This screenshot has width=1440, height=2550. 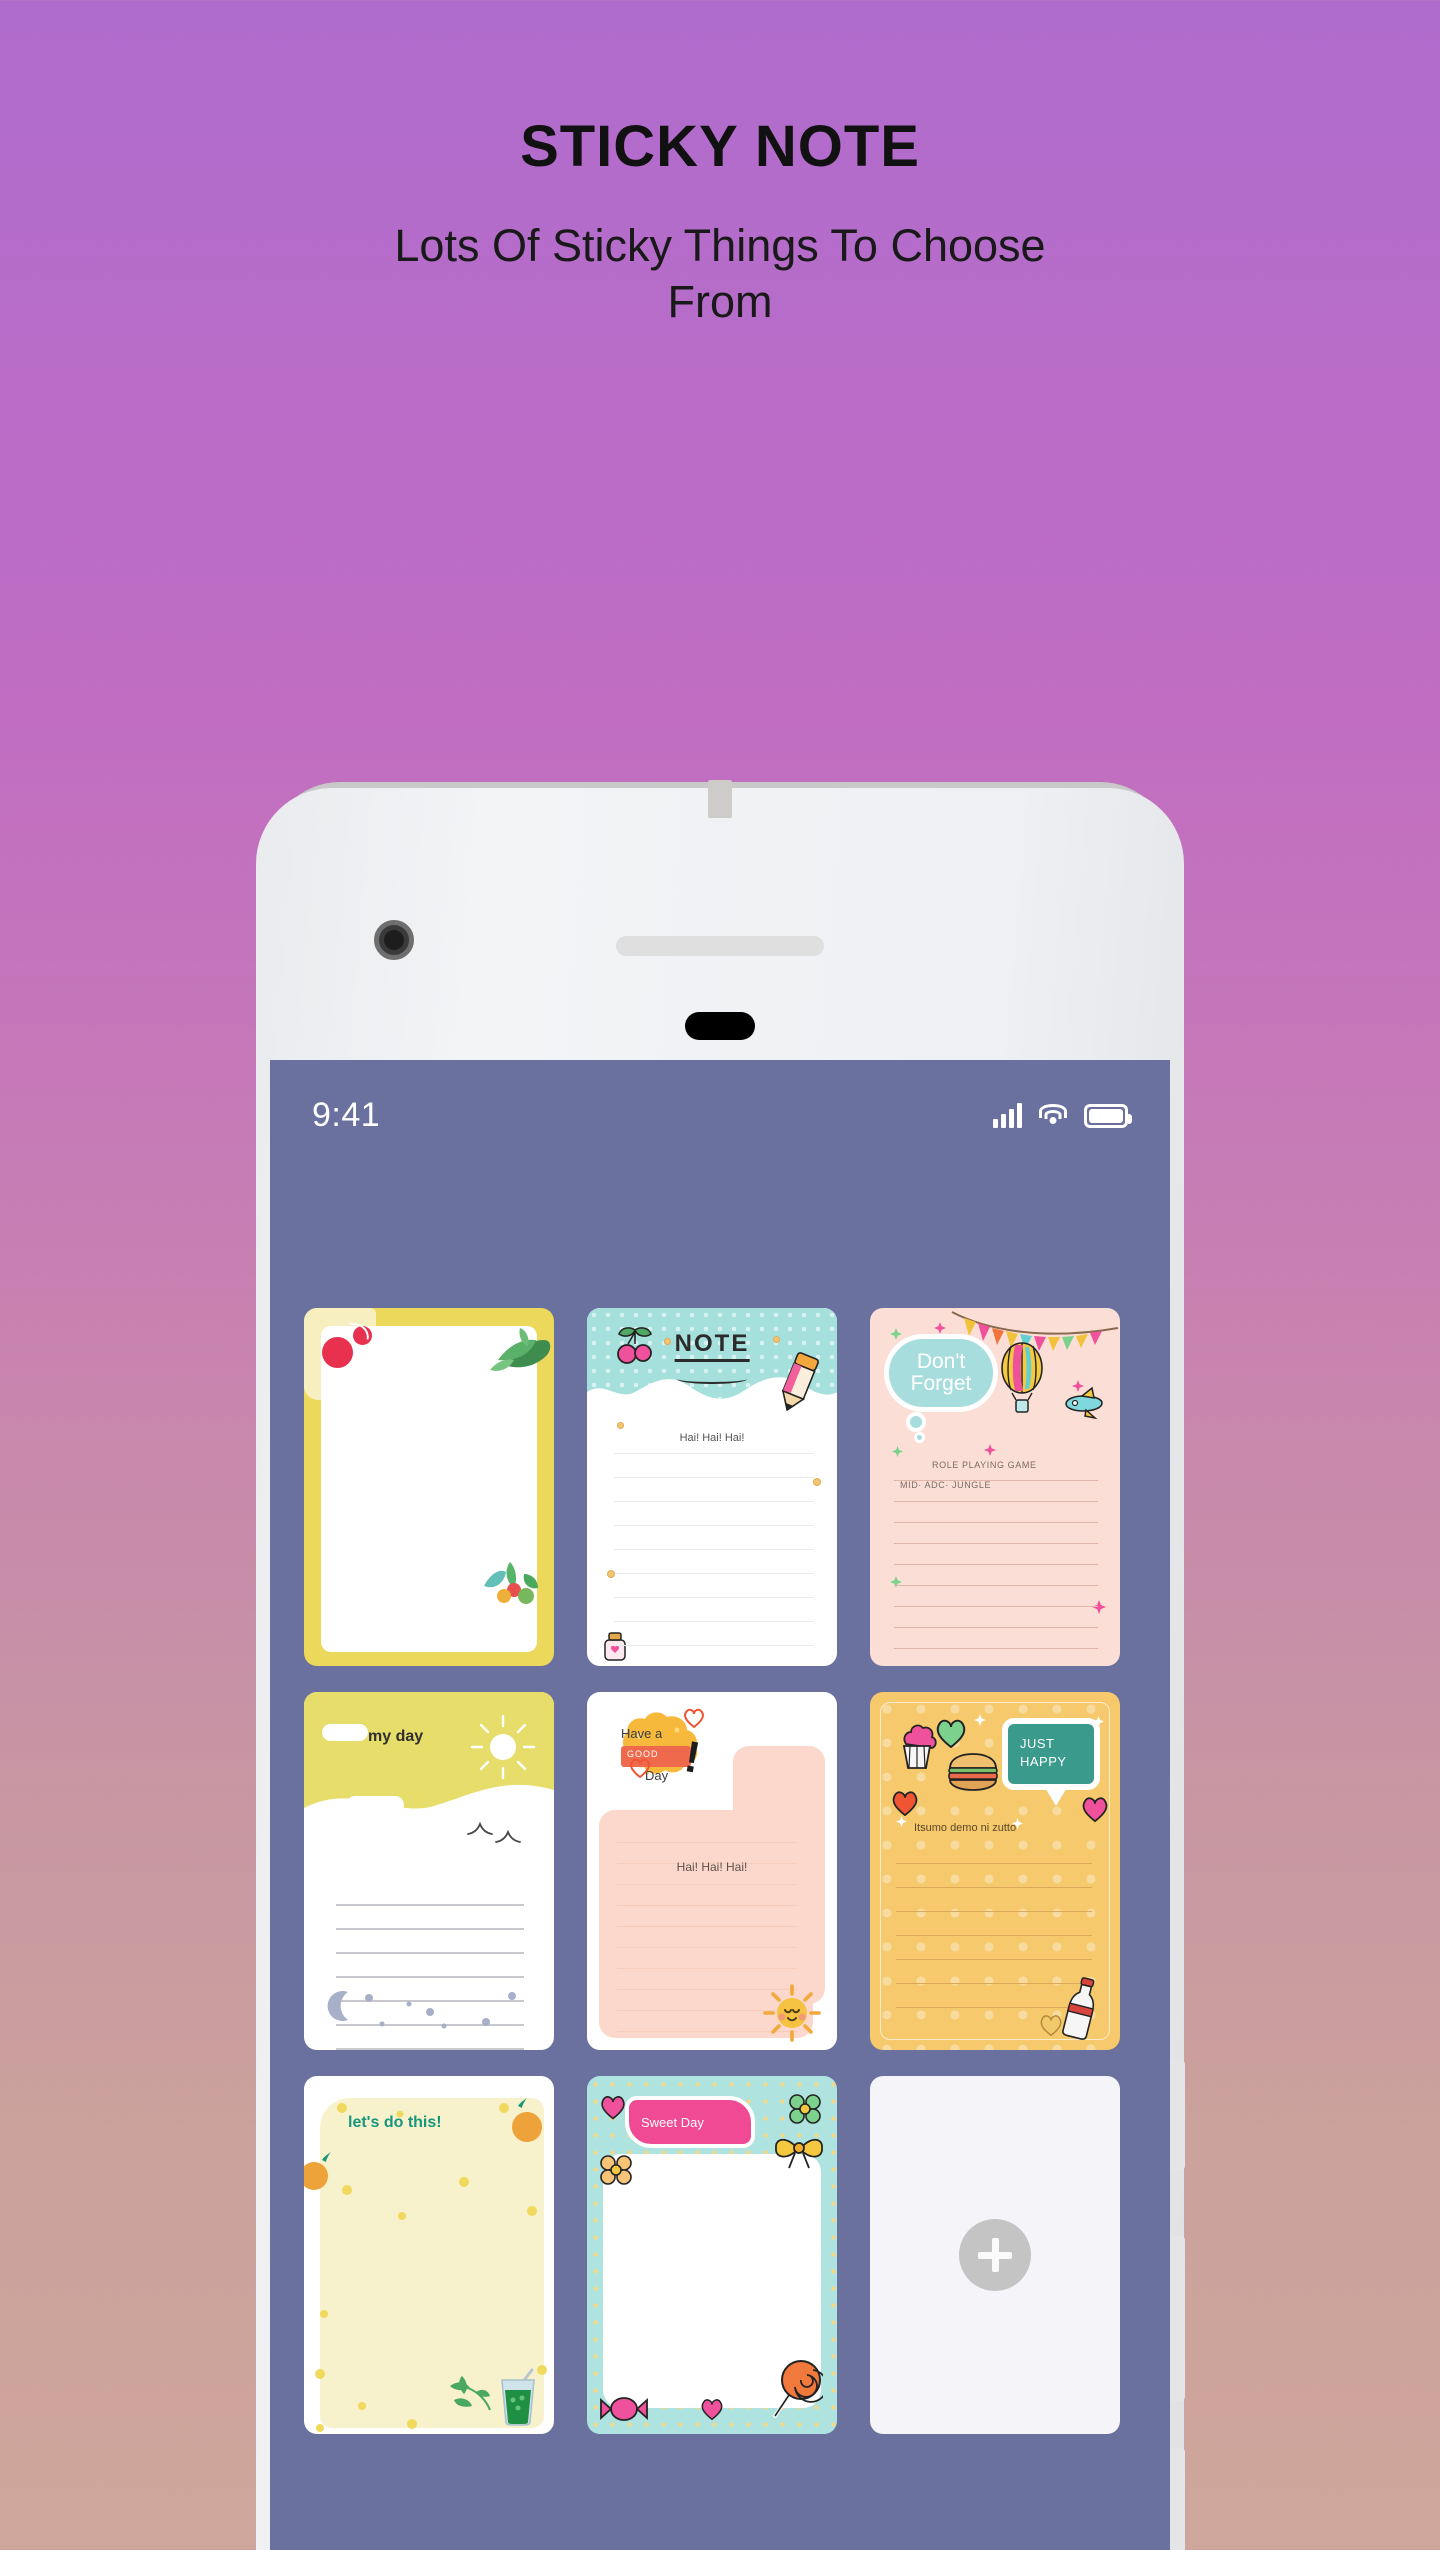 What do you see at coordinates (792, 2013) in the screenshot?
I see `smiling-sun-icon` at bounding box center [792, 2013].